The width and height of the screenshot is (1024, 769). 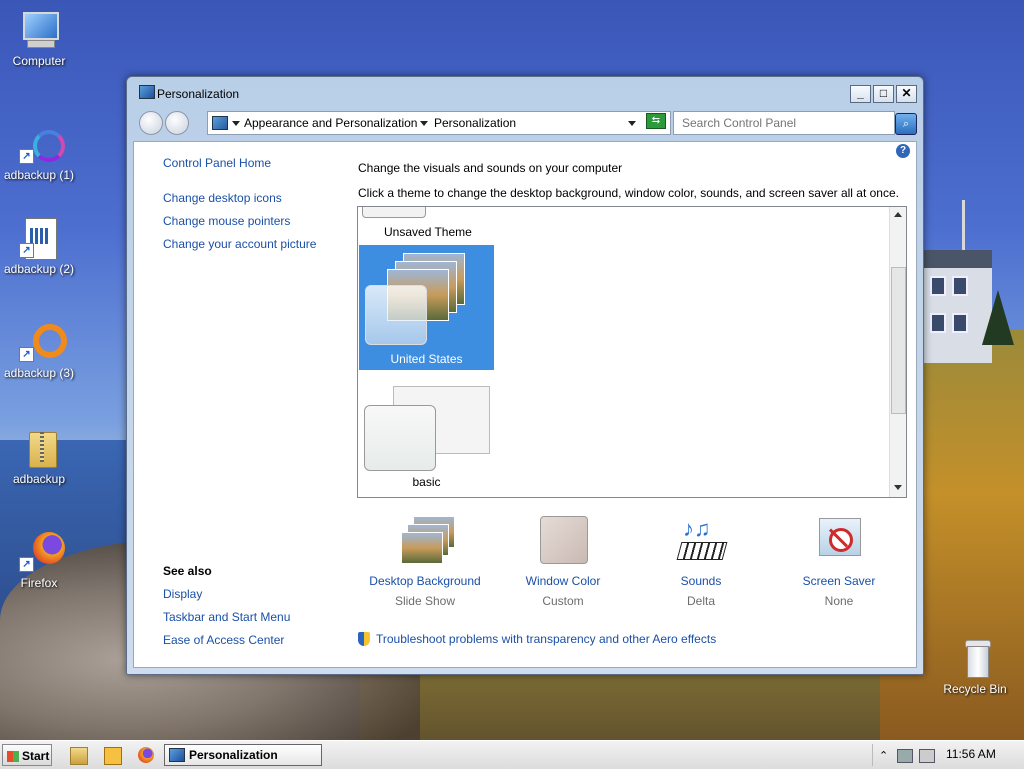 I want to click on theme-thumbnail, so click(x=394, y=212).